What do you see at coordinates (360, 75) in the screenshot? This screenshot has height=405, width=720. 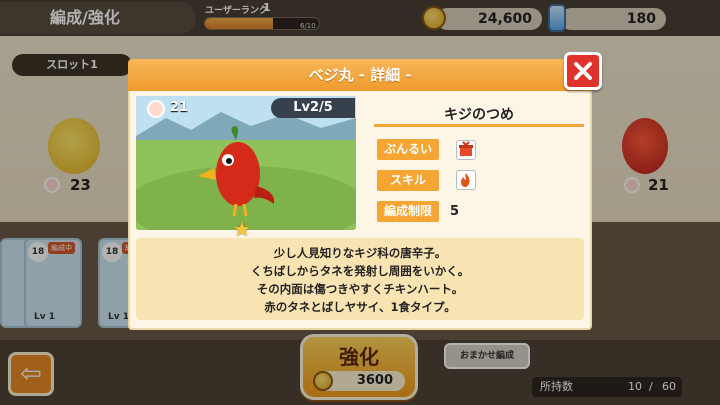 I see `modal-title: ベジ丸 - 詳細 -` at bounding box center [360, 75].